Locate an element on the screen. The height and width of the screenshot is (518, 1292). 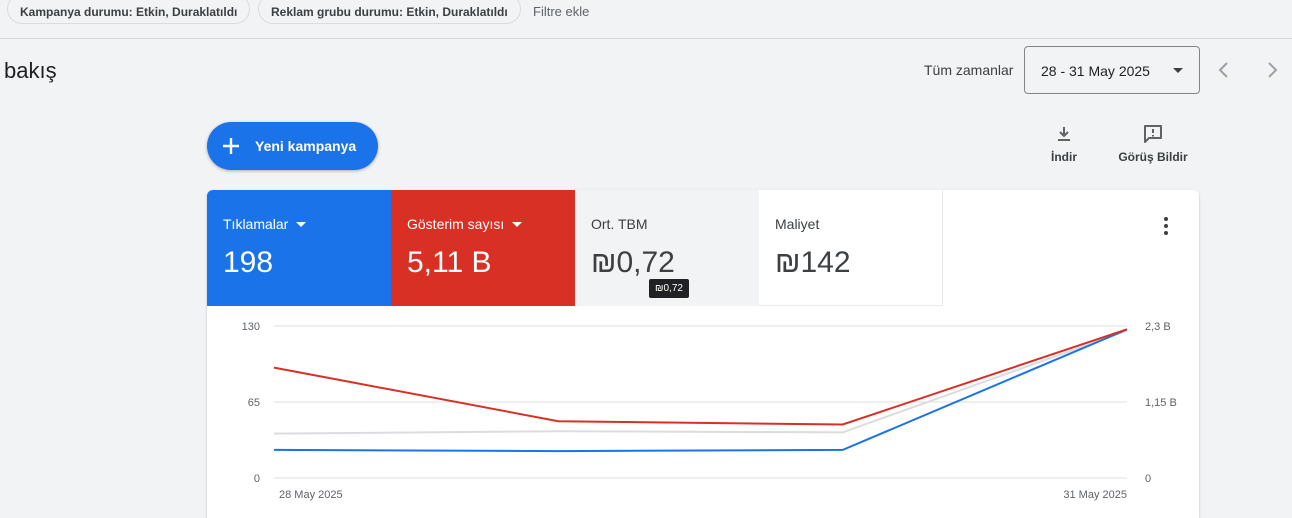
new-campaign-button: Yeni kampanya is located at coordinates (292, 146).